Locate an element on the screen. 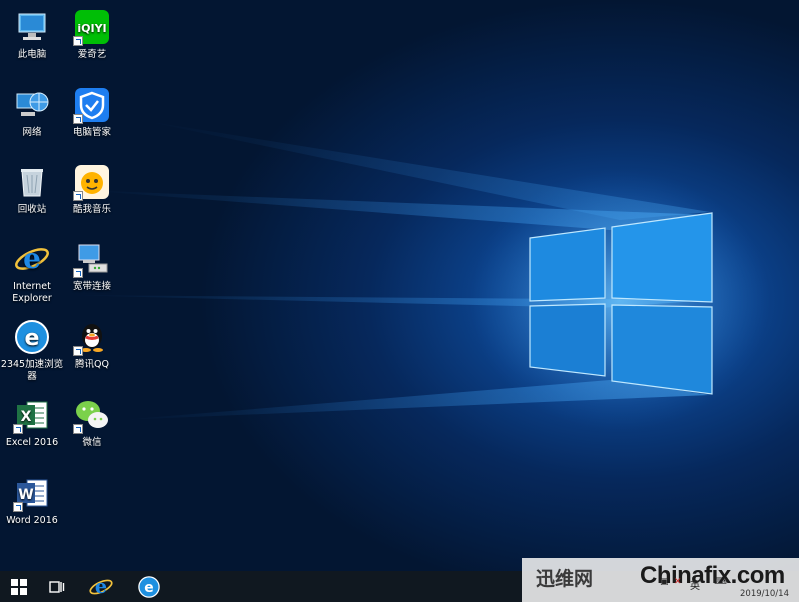  desktop-icon-label: 此电脑 is located at coordinates (32, 54).